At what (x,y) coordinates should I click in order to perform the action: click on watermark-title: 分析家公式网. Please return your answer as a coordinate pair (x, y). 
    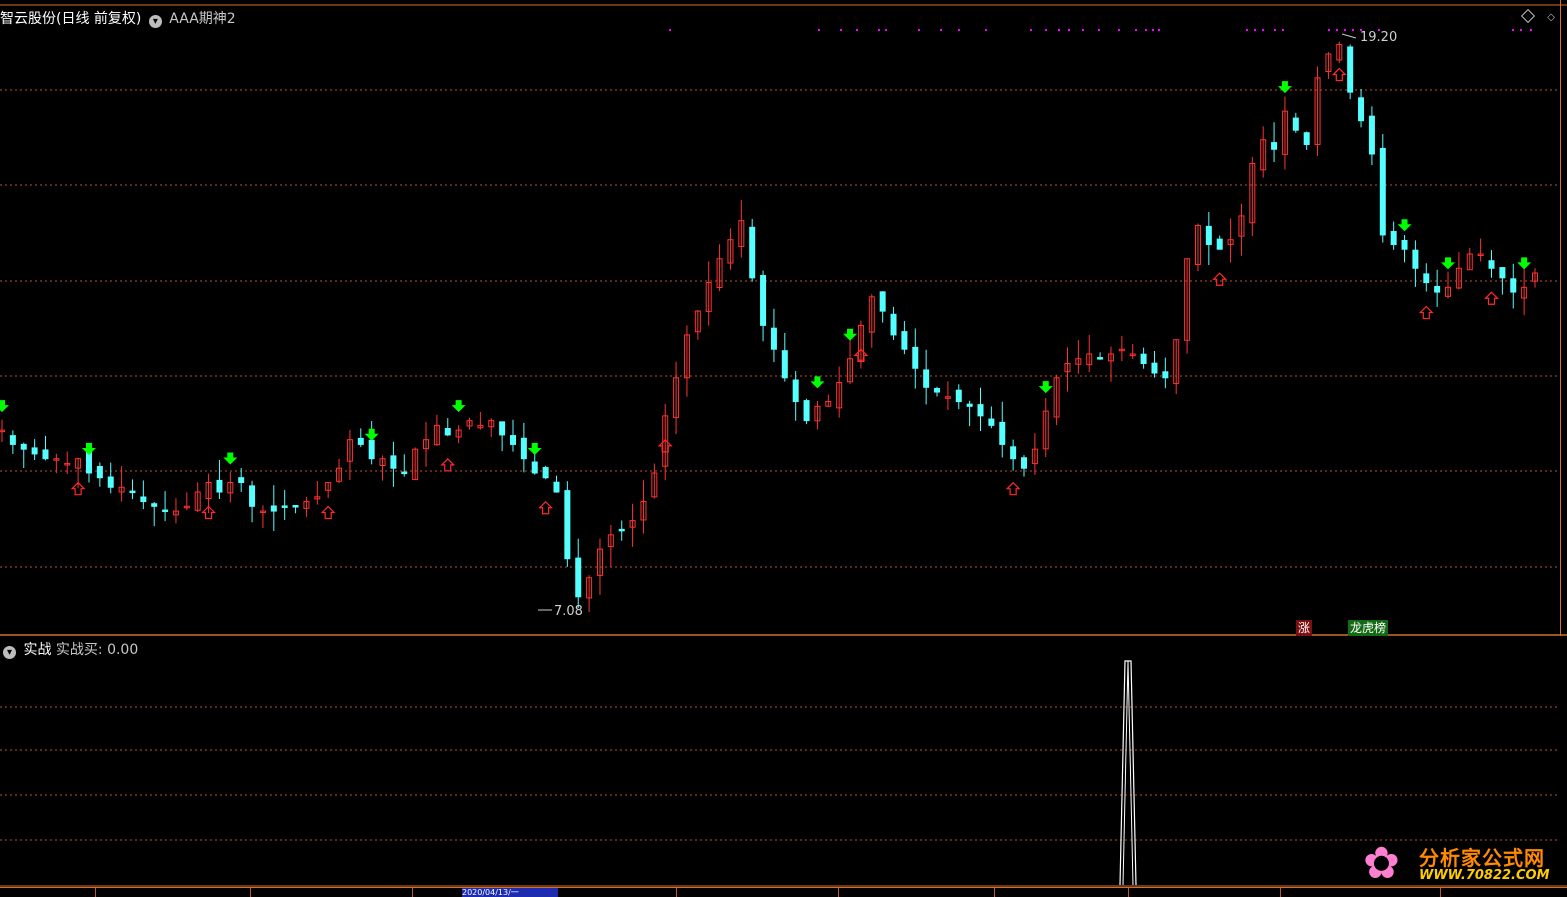
    Looking at the image, I should click on (1482, 858).